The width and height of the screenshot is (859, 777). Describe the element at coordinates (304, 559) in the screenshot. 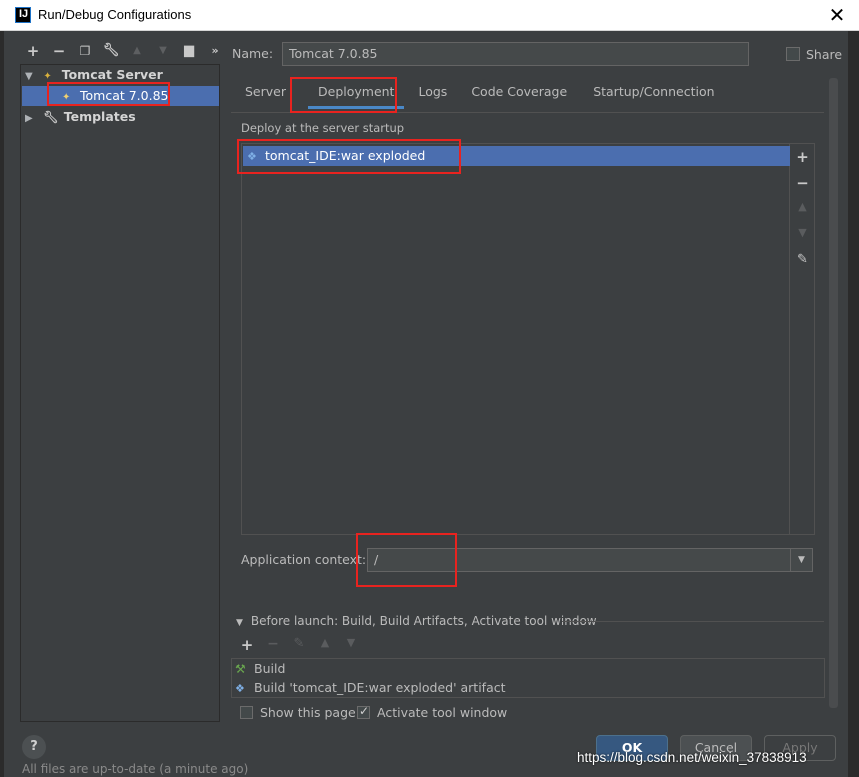

I see `app-context-label: Application context:` at that location.